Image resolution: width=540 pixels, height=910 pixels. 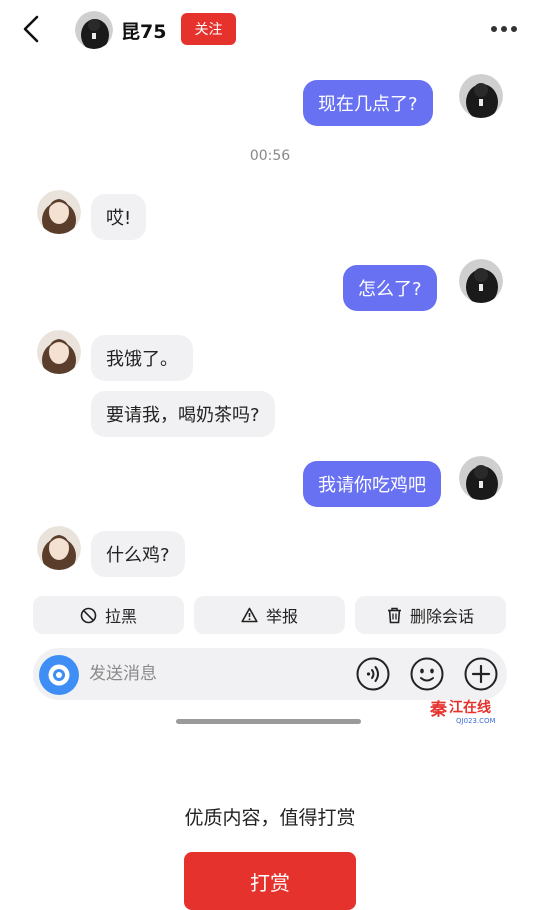 I want to click on voice-button, so click(x=373, y=674).